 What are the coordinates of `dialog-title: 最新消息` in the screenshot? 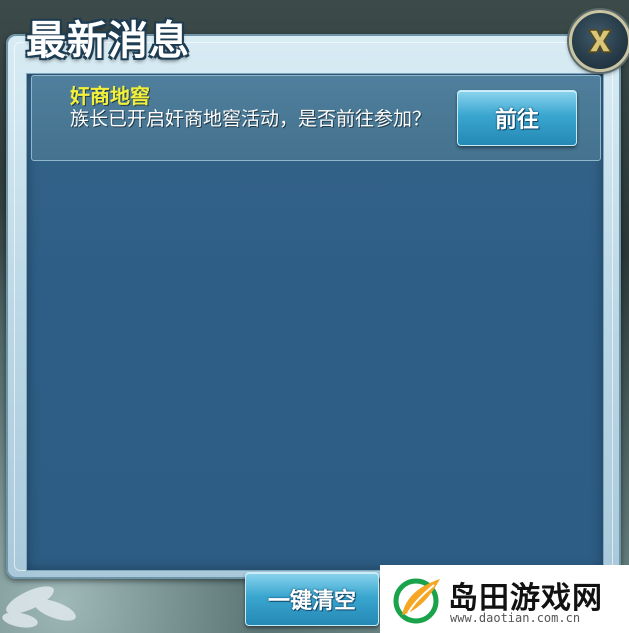 It's located at (108, 40).